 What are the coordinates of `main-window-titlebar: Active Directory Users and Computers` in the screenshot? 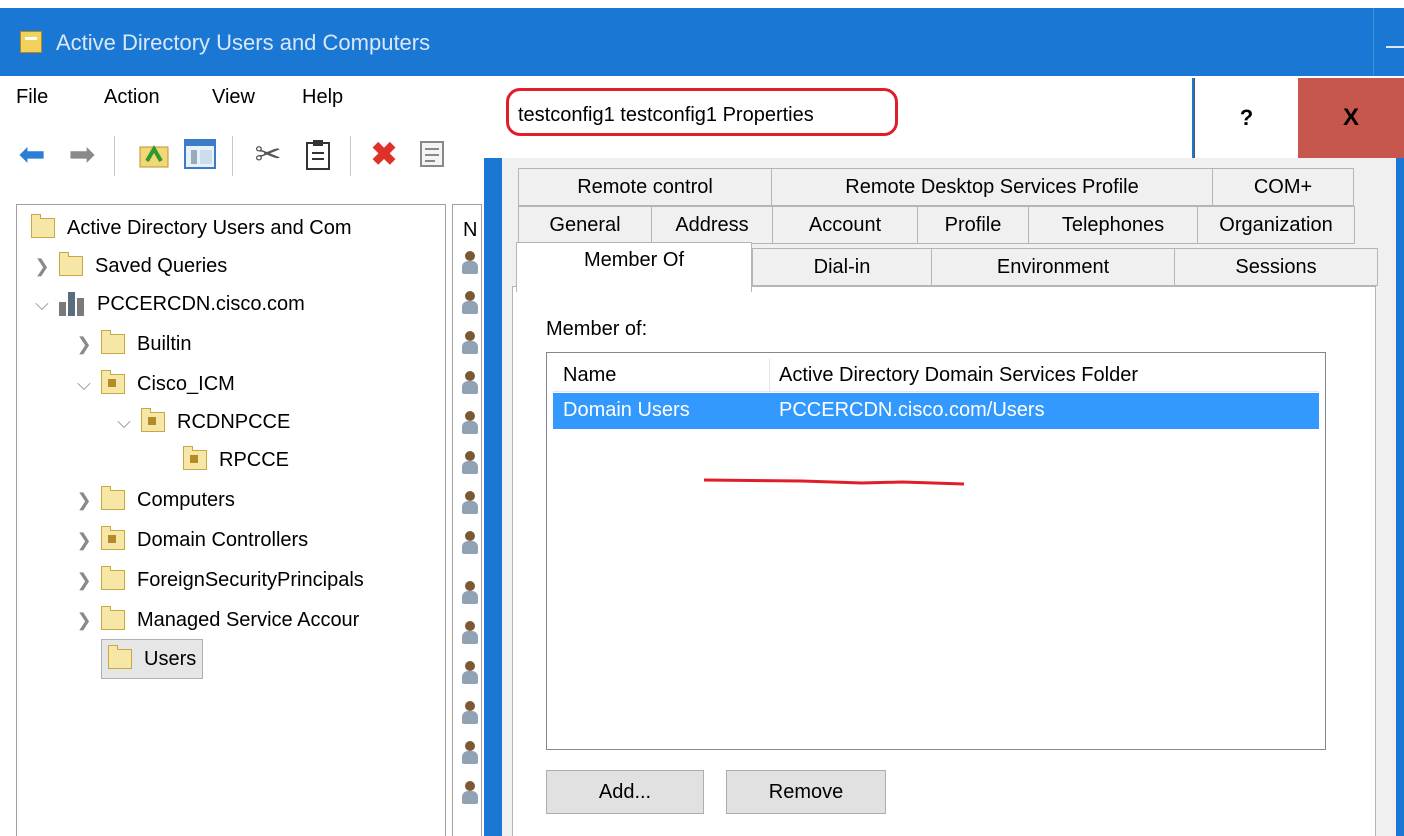 It's located at (702, 42).